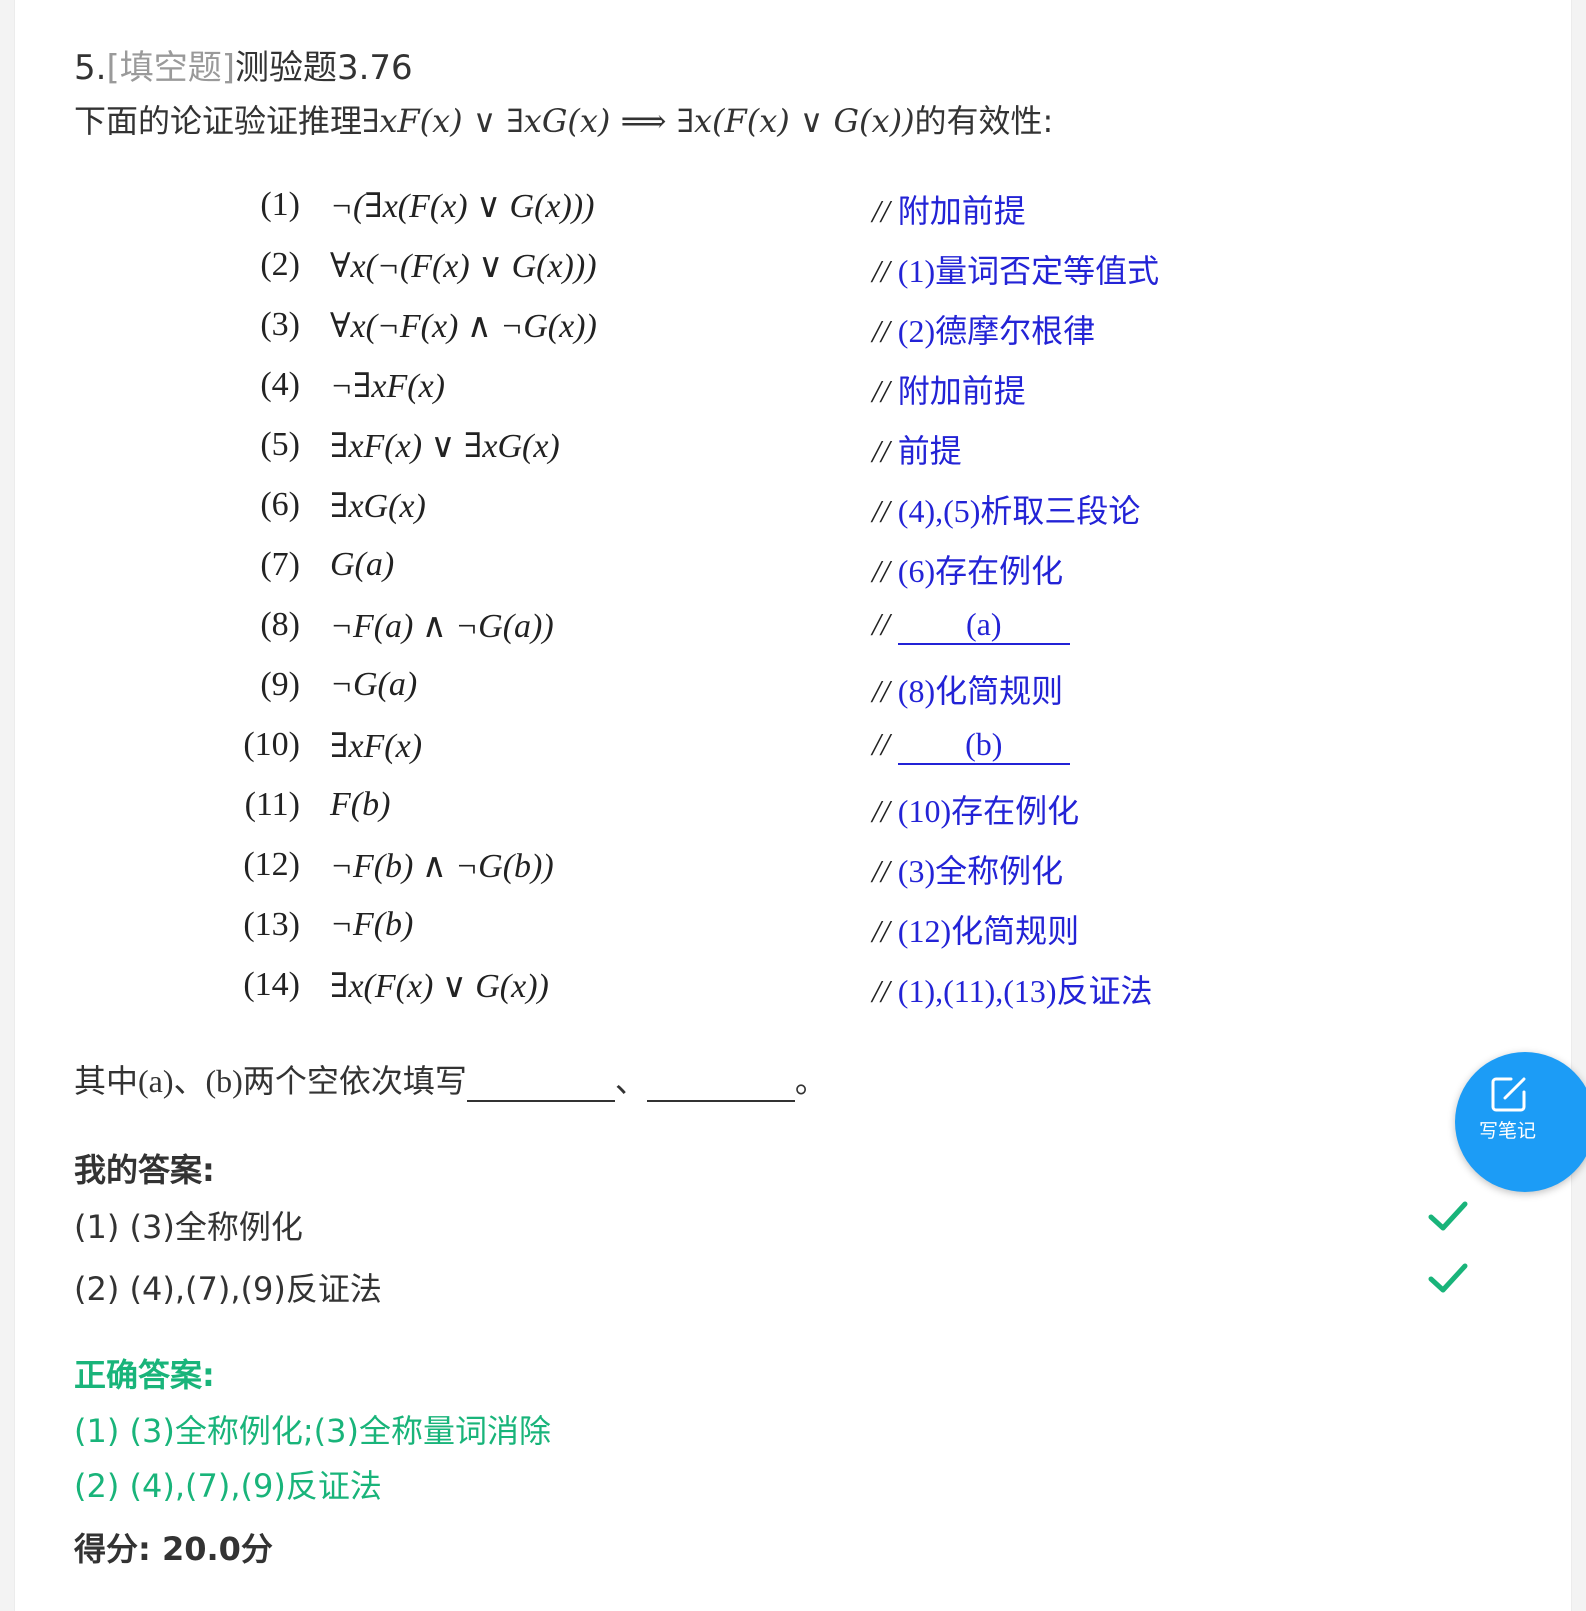 Image resolution: width=1586 pixels, height=1611 pixels. Describe the element at coordinates (188, 1227) in the screenshot. I see `my-answer-1: (1) (3)全称例化` at that location.